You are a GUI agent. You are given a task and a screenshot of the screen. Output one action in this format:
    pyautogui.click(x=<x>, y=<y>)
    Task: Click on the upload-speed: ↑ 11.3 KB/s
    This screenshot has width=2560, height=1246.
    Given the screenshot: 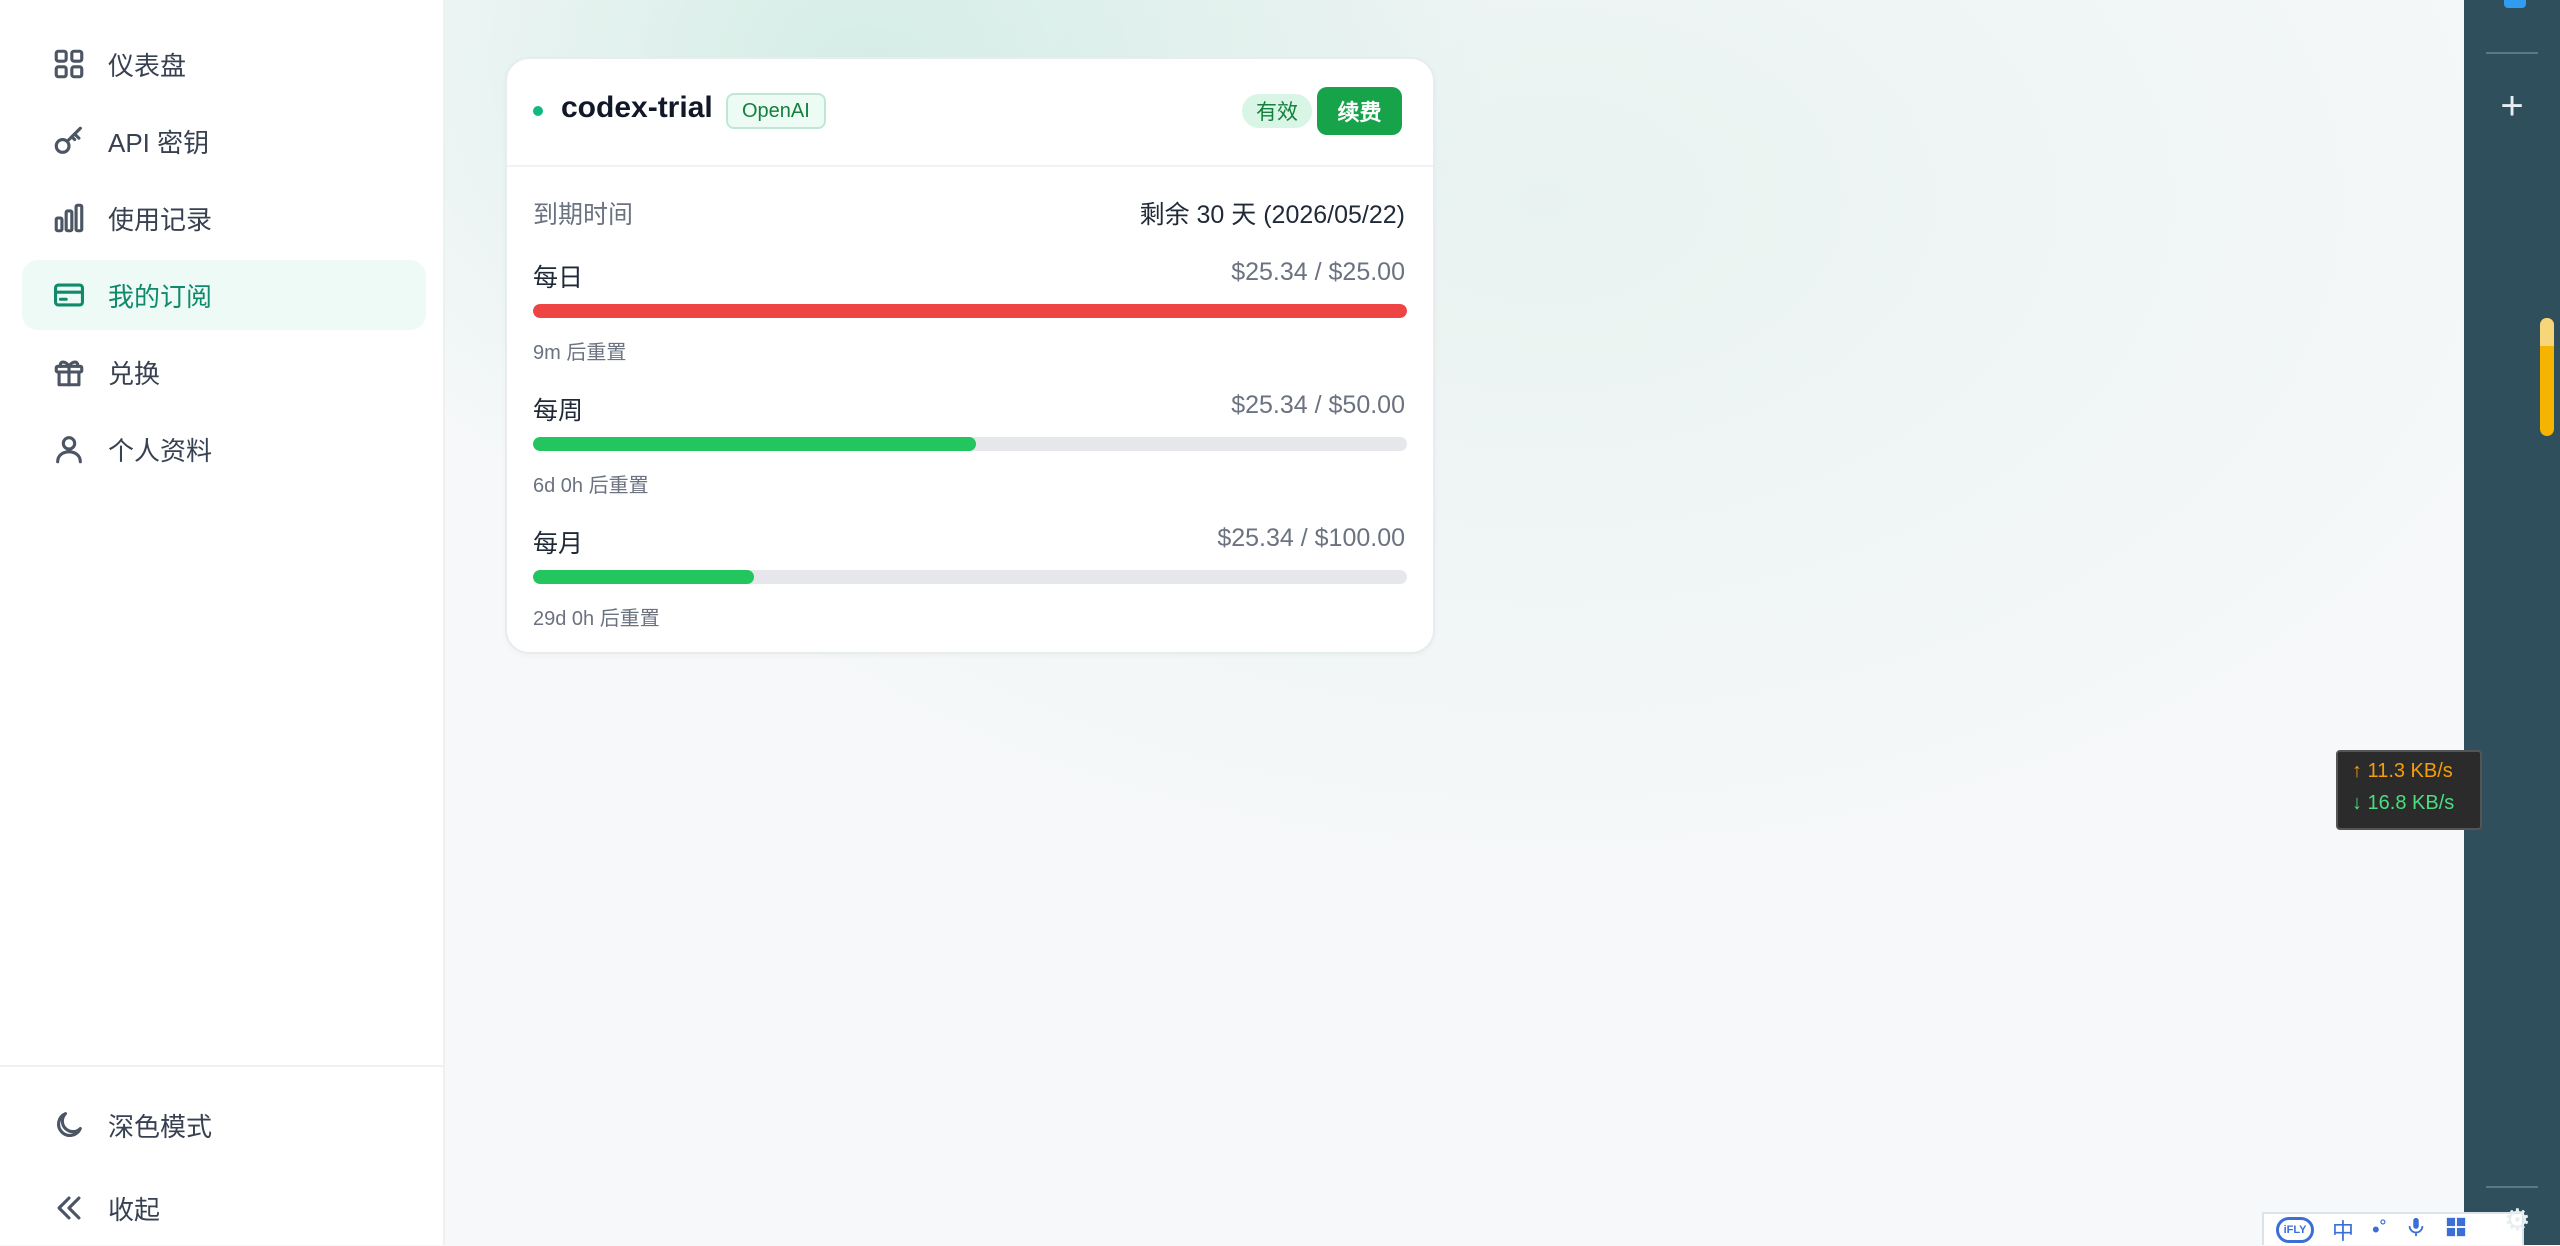 What is the action you would take?
    pyautogui.click(x=2402, y=771)
    